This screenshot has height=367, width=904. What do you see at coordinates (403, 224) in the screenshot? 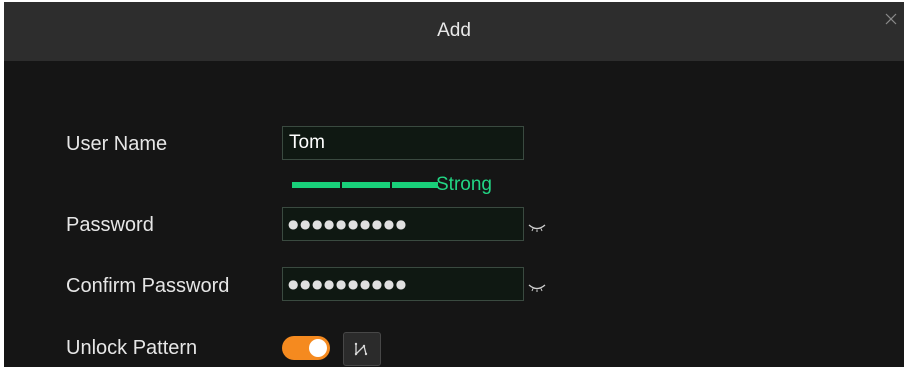
I see `password-input` at bounding box center [403, 224].